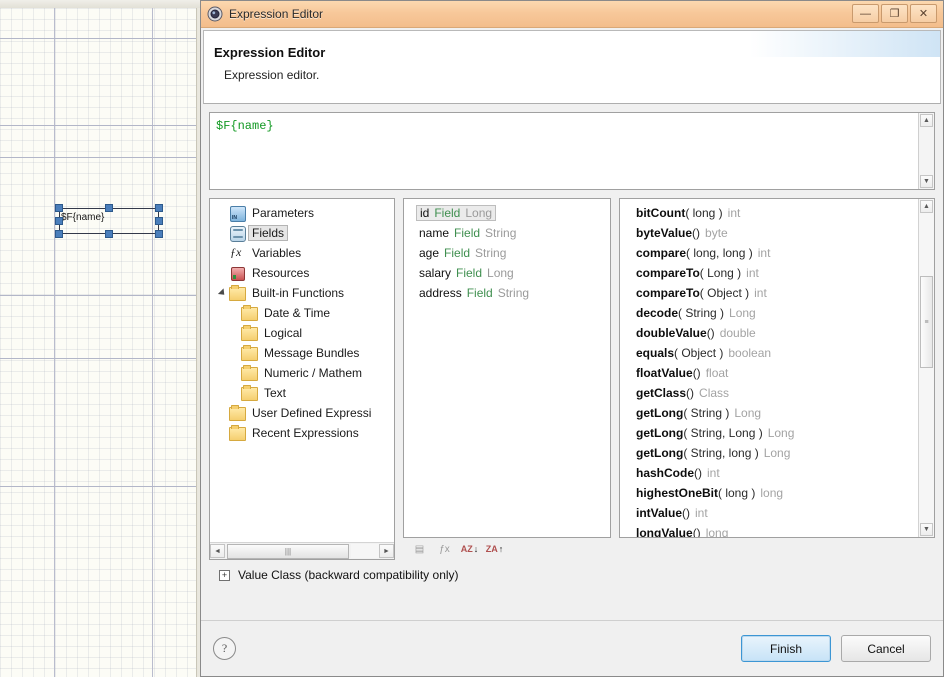 Image resolution: width=944 pixels, height=677 pixels. I want to click on method-row: longValue() long, so click(769, 530).